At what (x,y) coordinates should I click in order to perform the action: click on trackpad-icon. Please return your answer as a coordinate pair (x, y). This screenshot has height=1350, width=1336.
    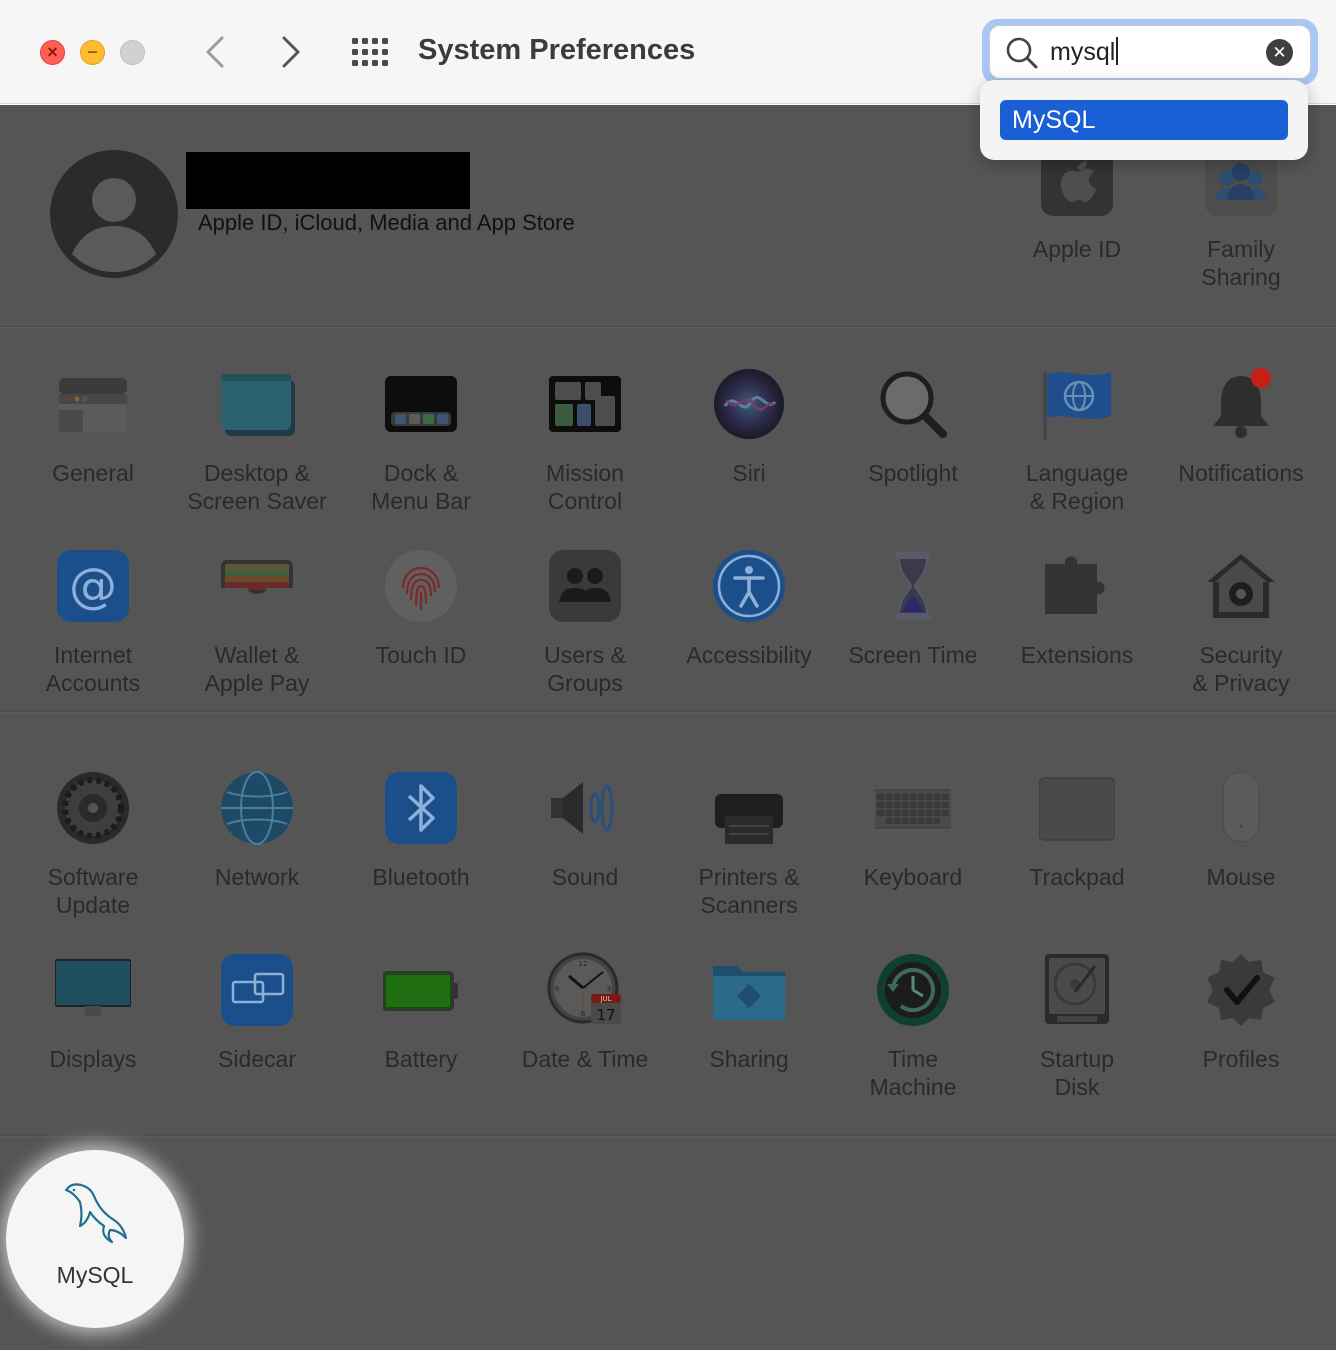
    Looking at the image, I should click on (1077, 809).